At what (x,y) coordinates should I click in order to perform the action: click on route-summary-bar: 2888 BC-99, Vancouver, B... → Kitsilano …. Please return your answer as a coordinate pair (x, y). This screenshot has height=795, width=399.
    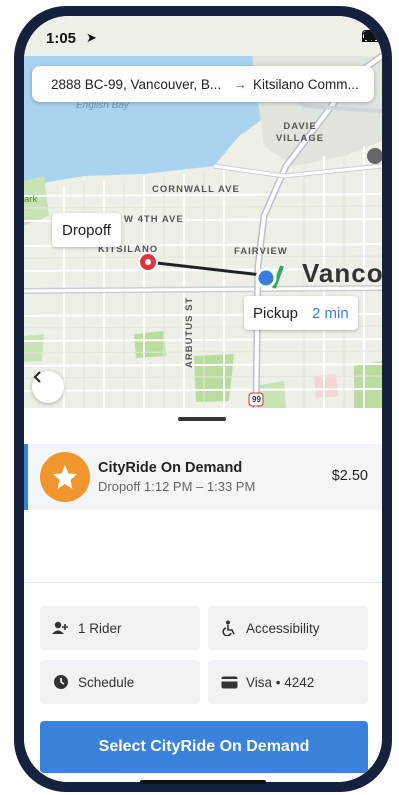
    Looking at the image, I should click on (203, 84).